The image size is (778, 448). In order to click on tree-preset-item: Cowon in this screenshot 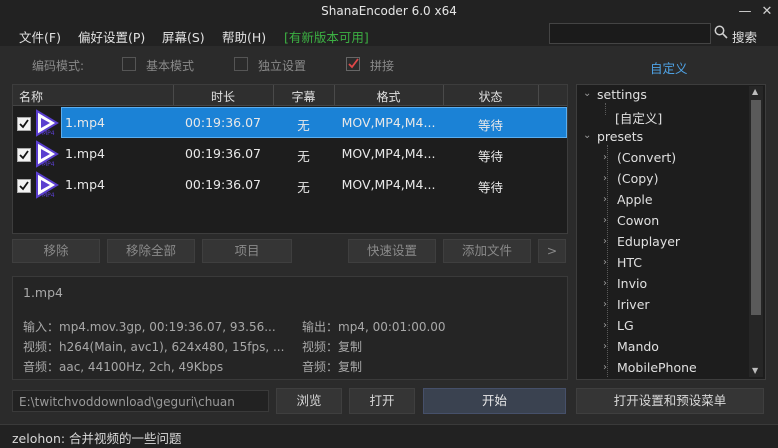, I will do `click(638, 220)`.